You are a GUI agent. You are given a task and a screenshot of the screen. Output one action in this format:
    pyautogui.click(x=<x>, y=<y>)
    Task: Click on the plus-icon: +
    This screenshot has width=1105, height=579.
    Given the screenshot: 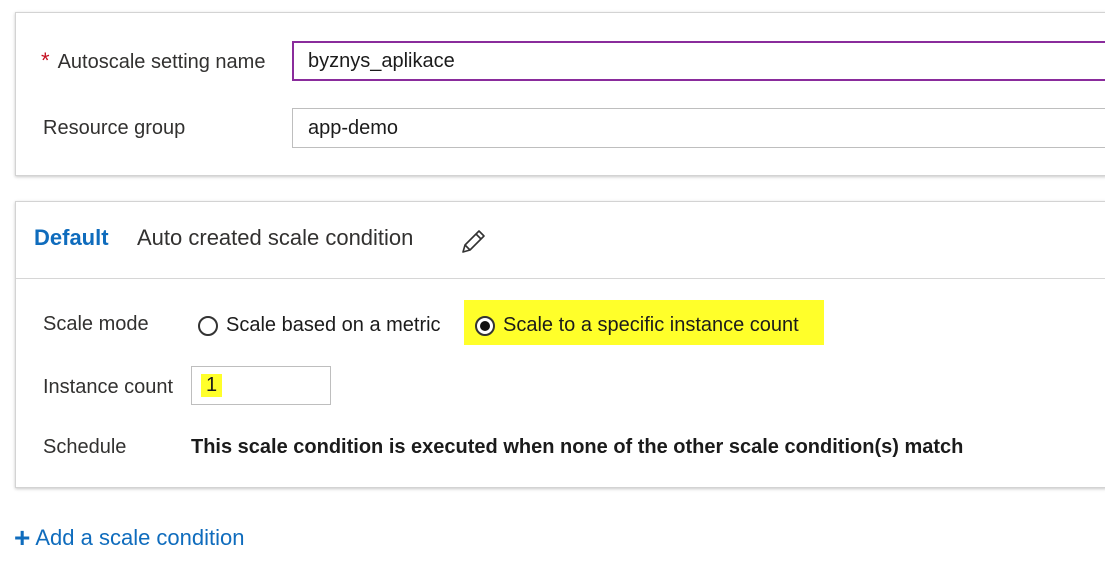 What is the action you would take?
    pyautogui.click(x=22, y=537)
    